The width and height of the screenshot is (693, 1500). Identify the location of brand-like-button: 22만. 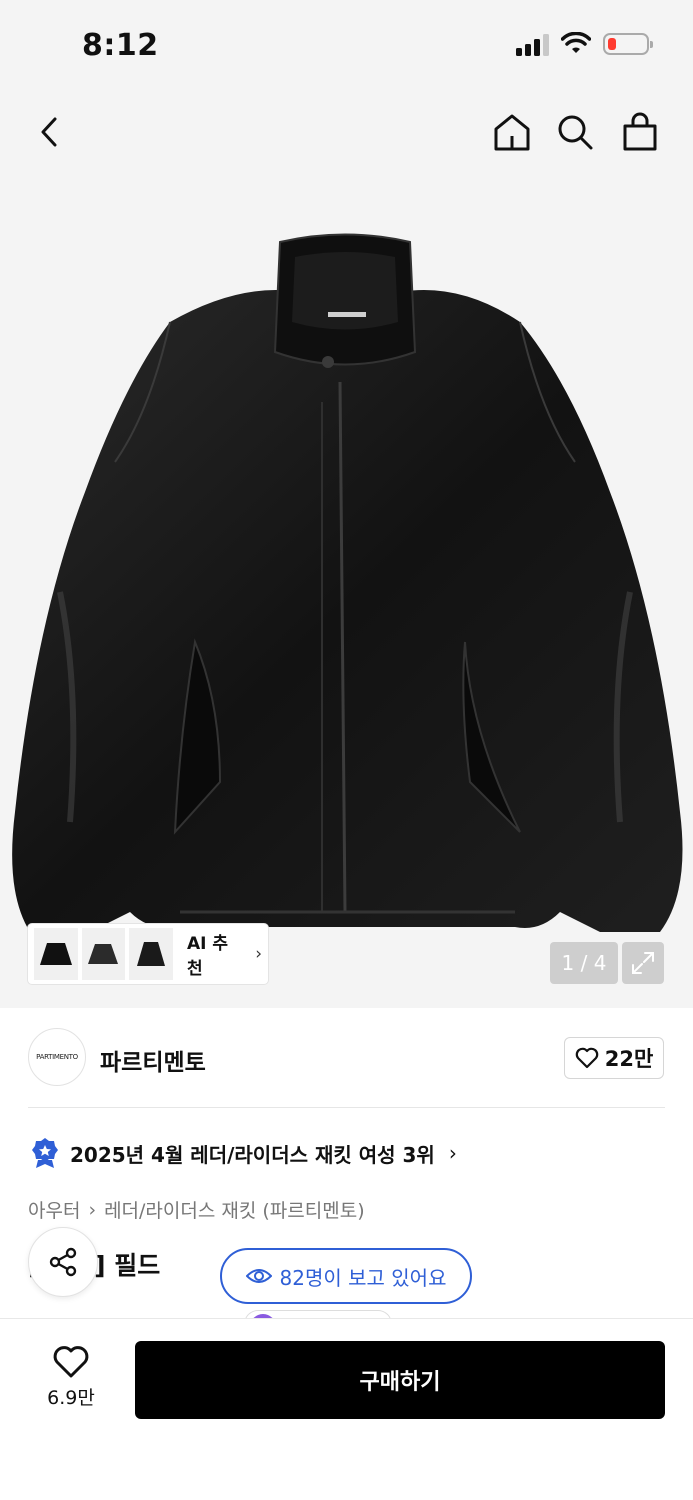
(614, 1058).